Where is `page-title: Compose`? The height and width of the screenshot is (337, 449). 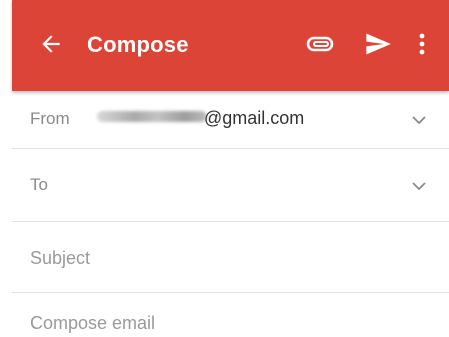 page-title: Compose is located at coordinates (138, 44).